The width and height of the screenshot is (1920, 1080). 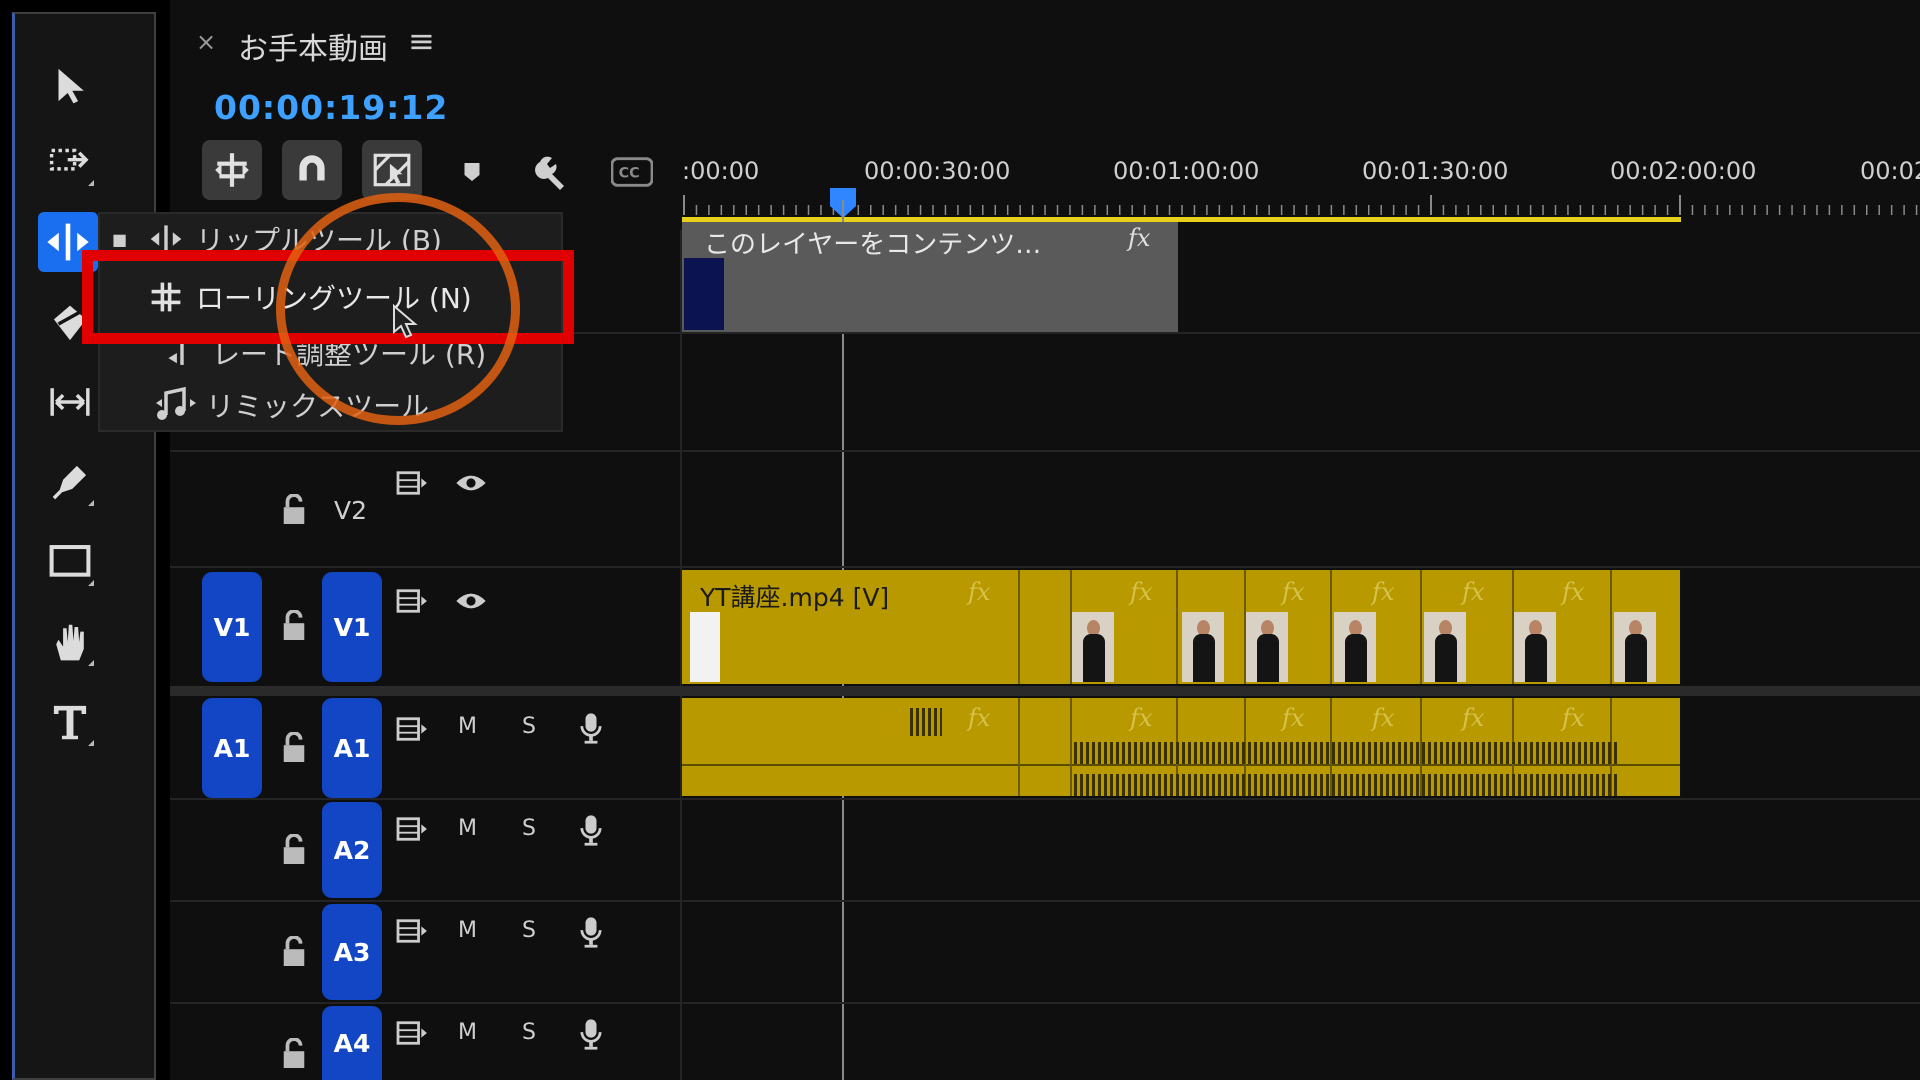 I want to click on captions-button: CC, so click(x=632, y=172).